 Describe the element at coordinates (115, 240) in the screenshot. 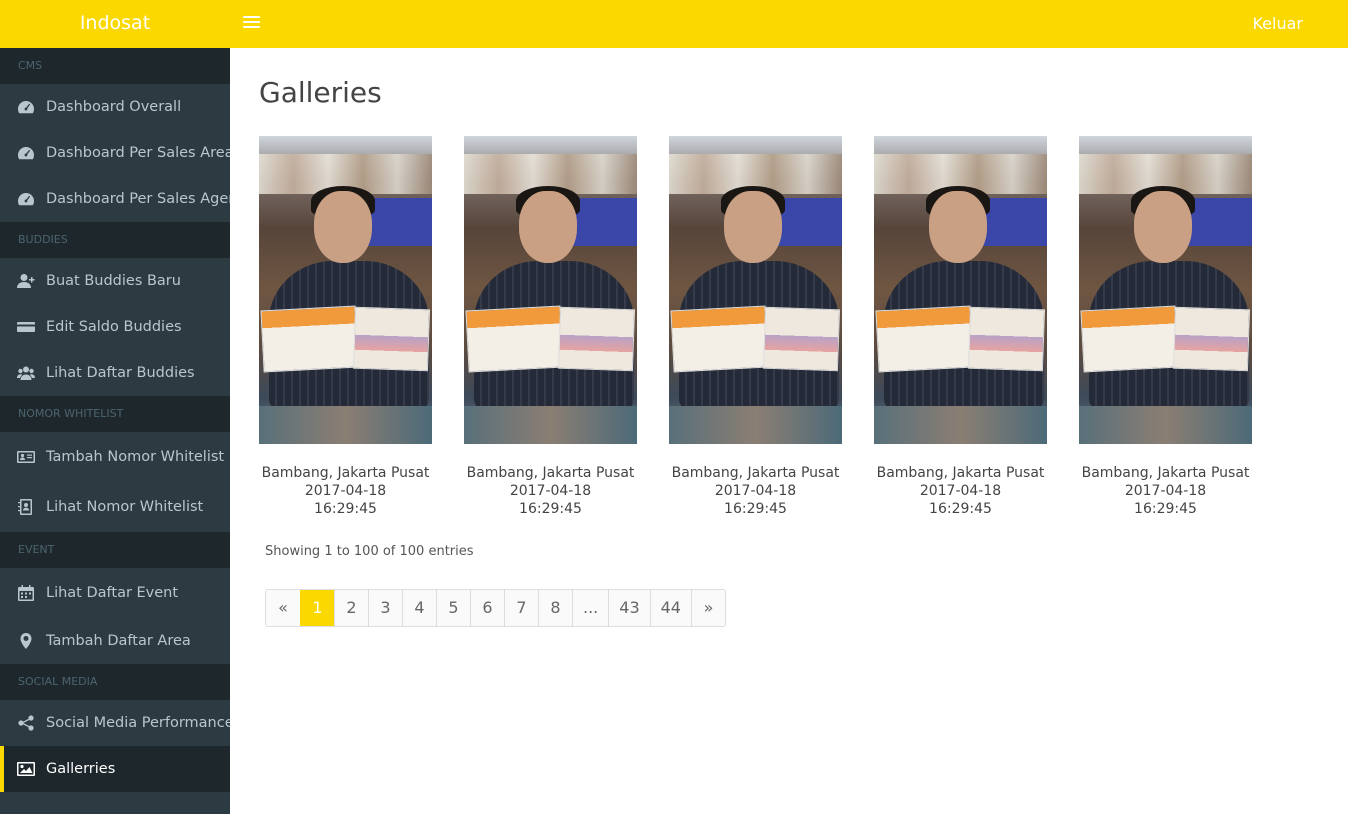

I see `sidebar-section-buddies: BUDDIES` at that location.